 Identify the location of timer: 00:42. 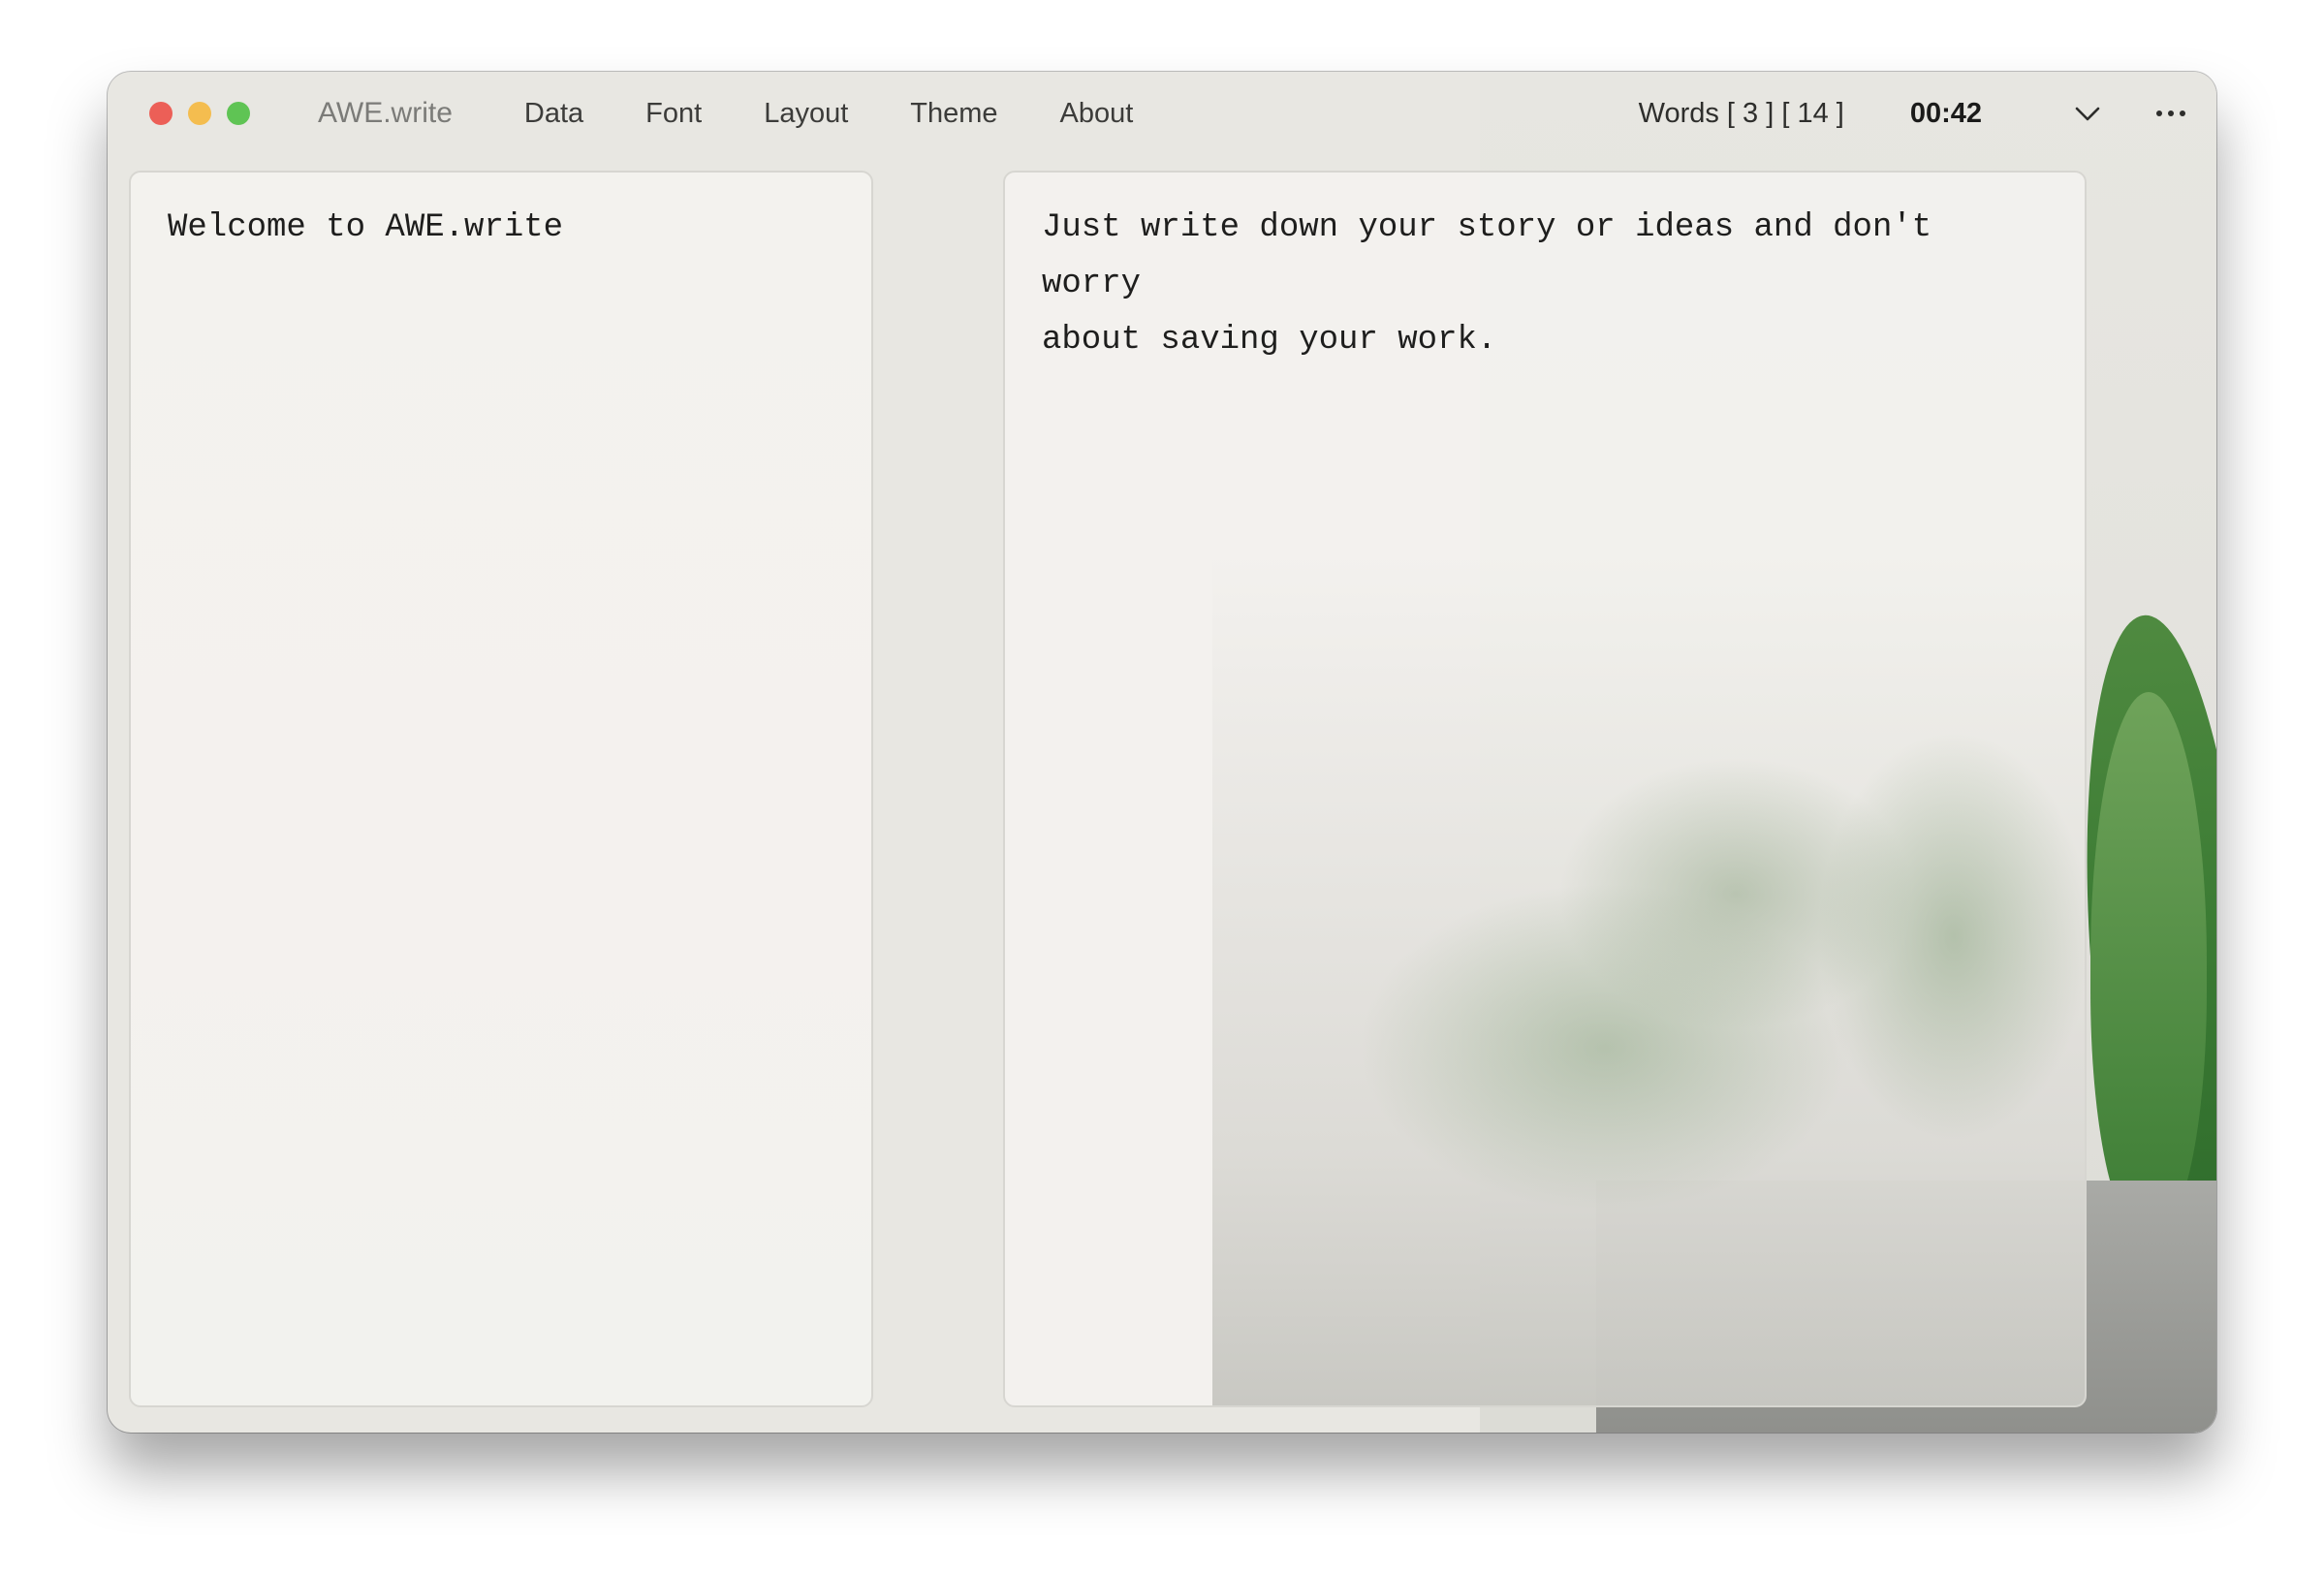
(1945, 113).